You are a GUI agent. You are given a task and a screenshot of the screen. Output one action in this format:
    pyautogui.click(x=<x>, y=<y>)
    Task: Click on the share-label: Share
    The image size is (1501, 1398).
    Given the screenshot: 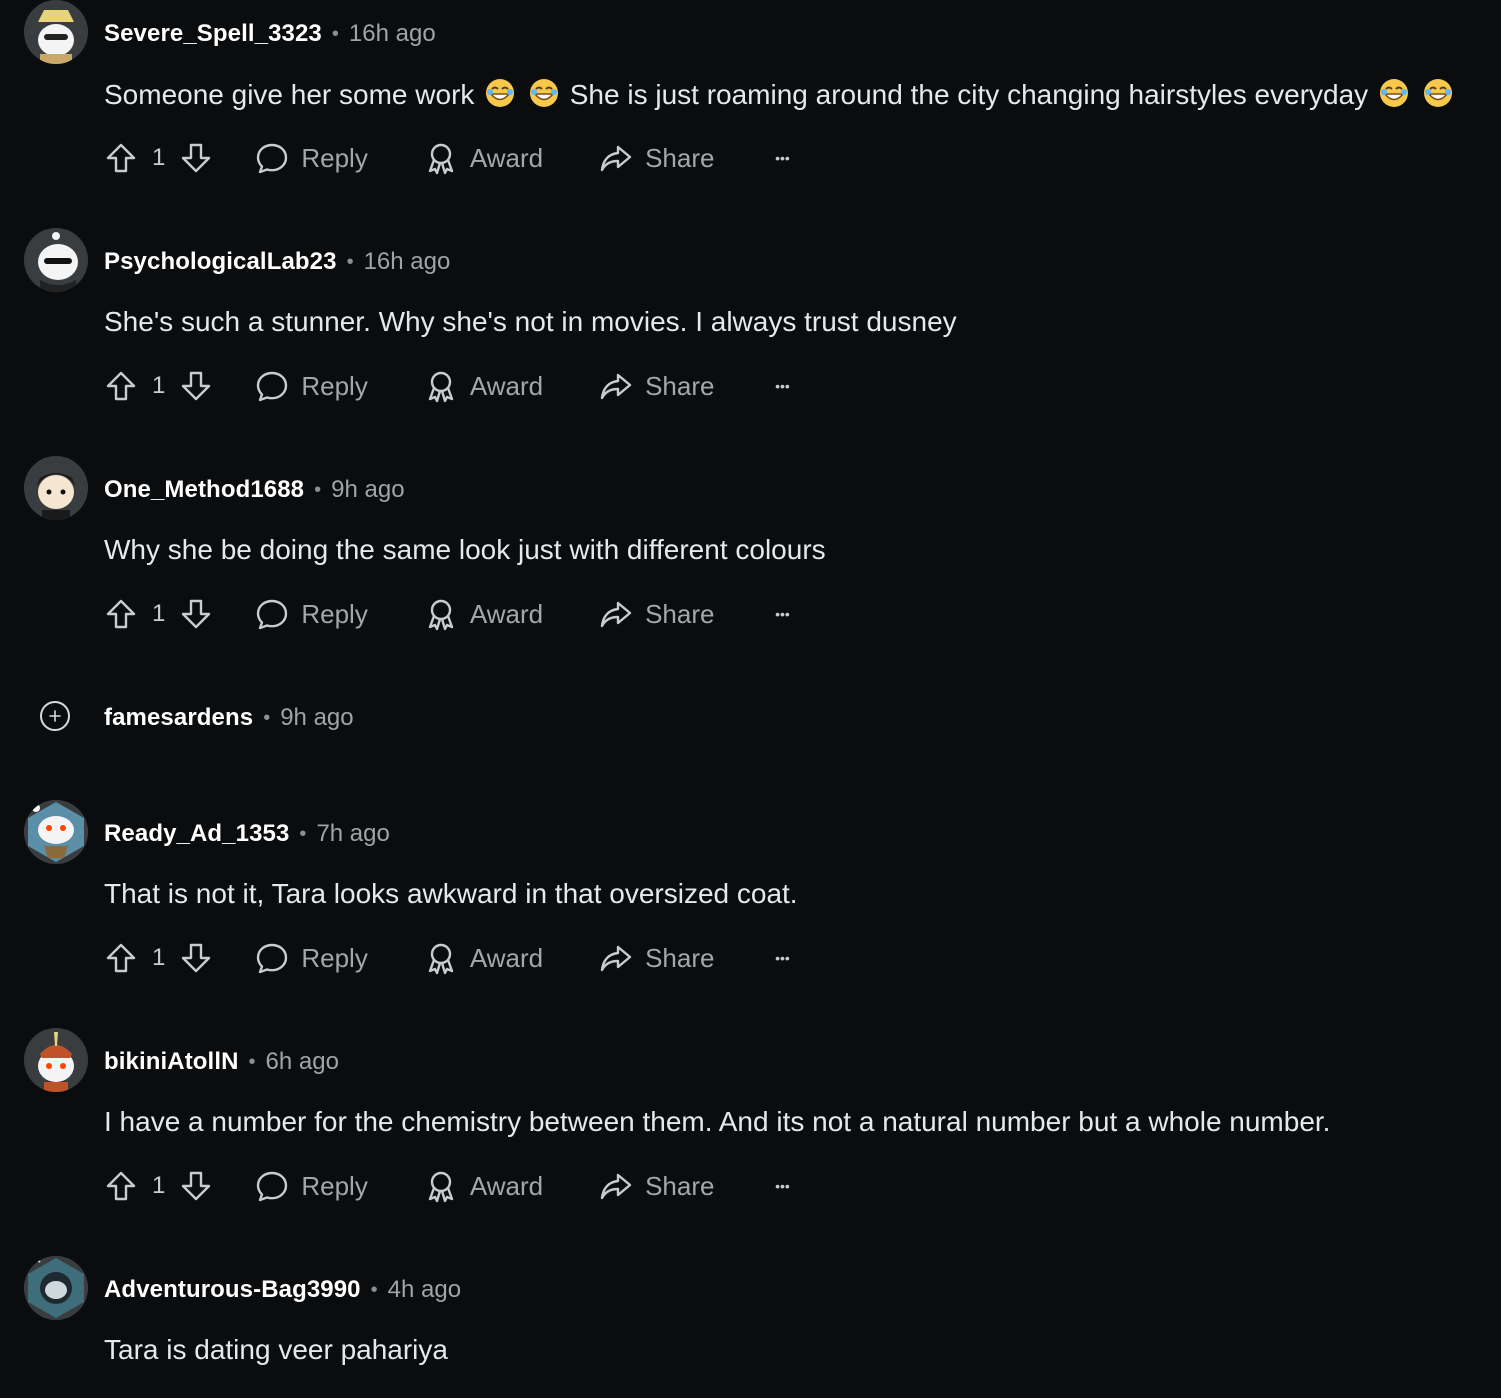 What is the action you would take?
    pyautogui.click(x=680, y=613)
    